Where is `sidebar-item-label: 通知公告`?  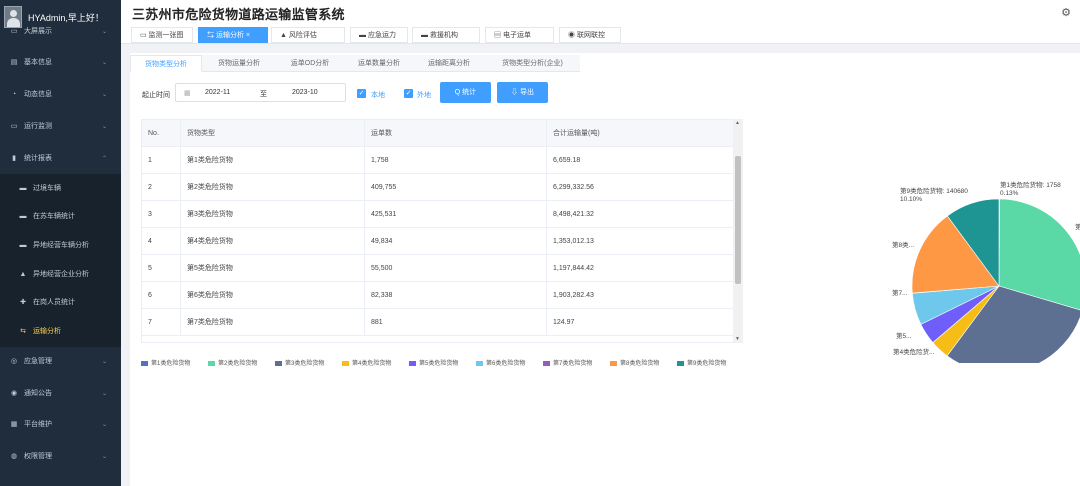 sidebar-item-label: 通知公告 is located at coordinates (38, 393).